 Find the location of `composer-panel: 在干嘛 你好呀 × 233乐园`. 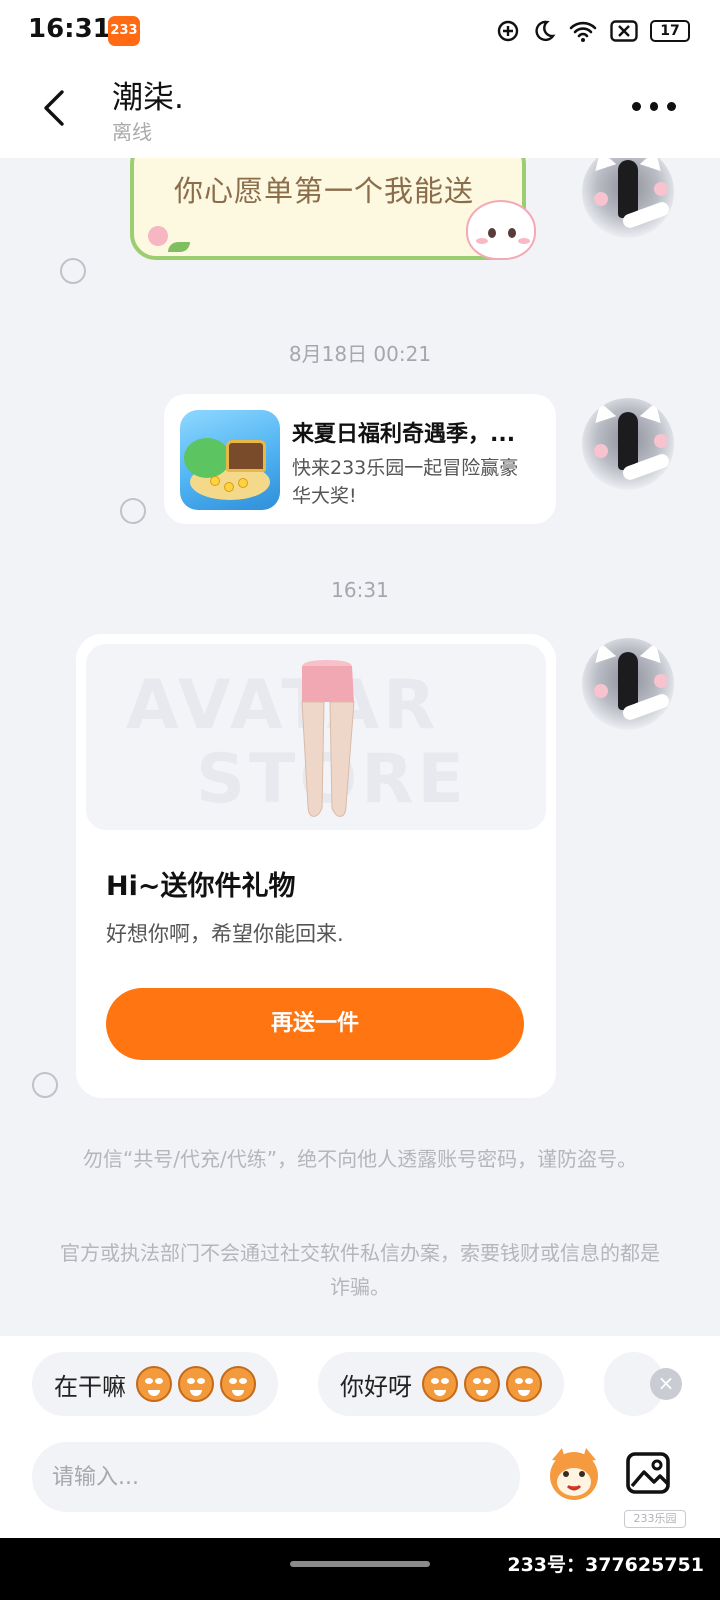

composer-panel: 在干嘛 你好呀 × 233乐园 is located at coordinates (360, 1437).